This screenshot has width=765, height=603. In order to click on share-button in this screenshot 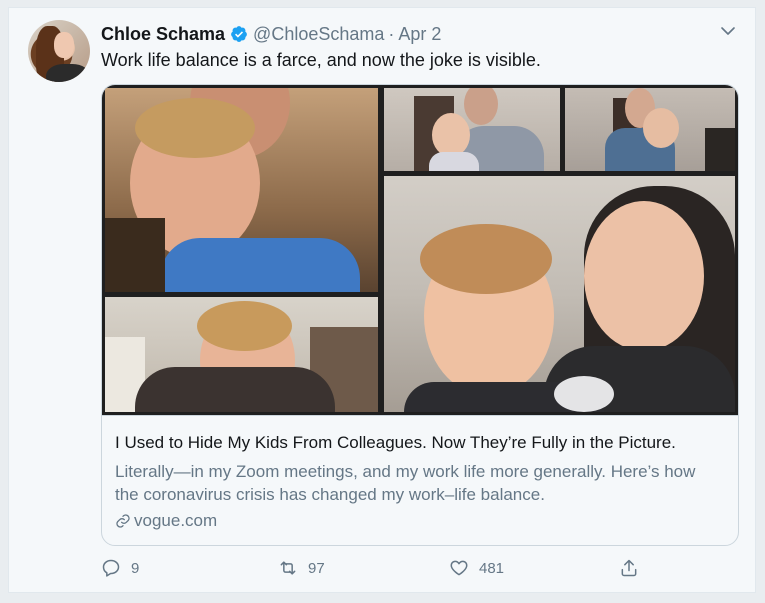, I will do `click(634, 568)`.